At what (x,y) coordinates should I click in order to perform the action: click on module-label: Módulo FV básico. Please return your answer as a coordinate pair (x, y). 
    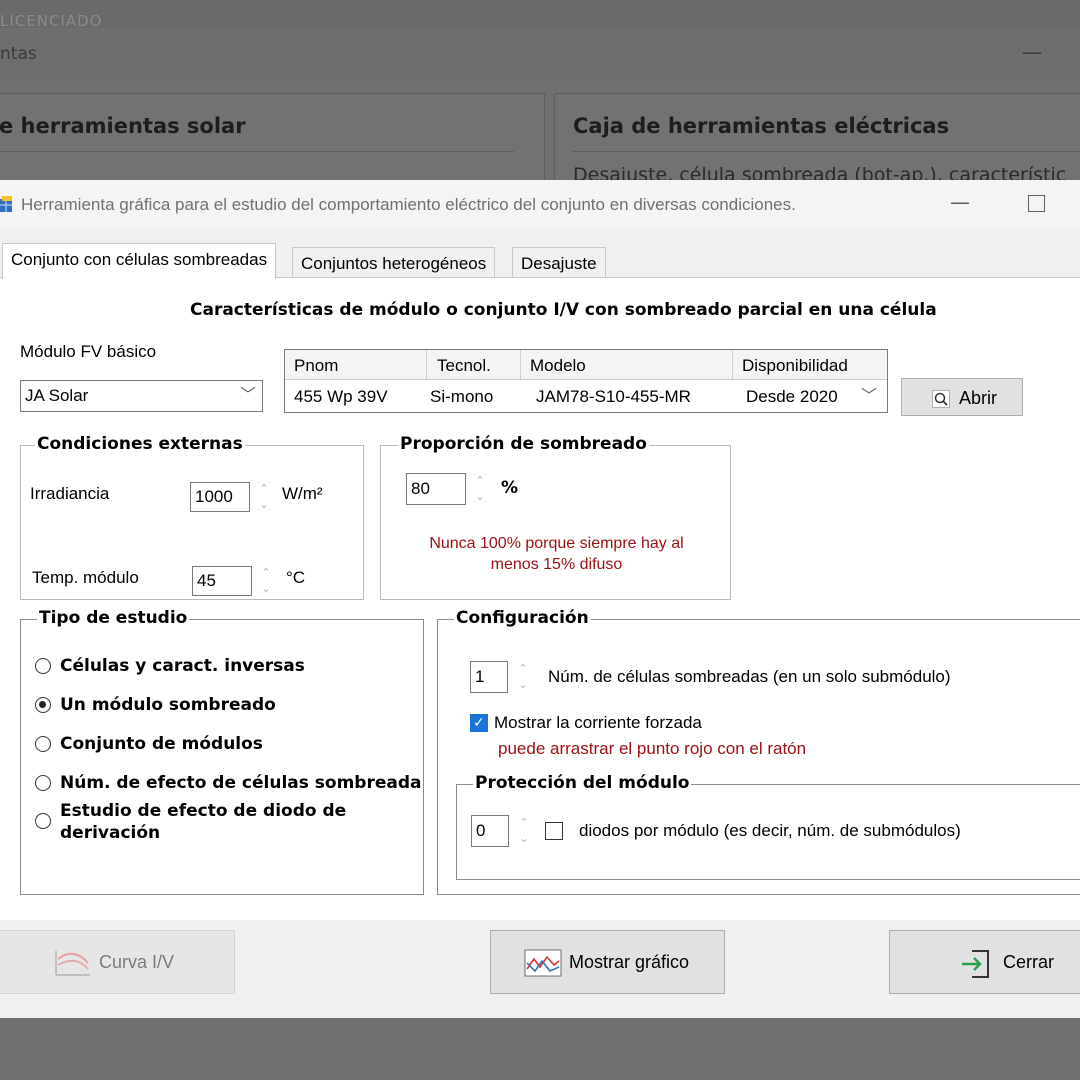
    Looking at the image, I should click on (88, 351).